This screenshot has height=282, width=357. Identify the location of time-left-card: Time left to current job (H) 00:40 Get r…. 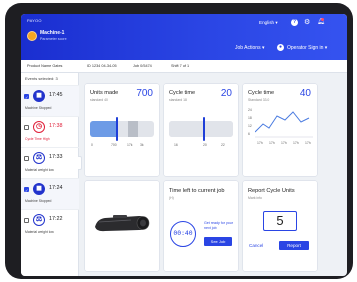
(201, 226).